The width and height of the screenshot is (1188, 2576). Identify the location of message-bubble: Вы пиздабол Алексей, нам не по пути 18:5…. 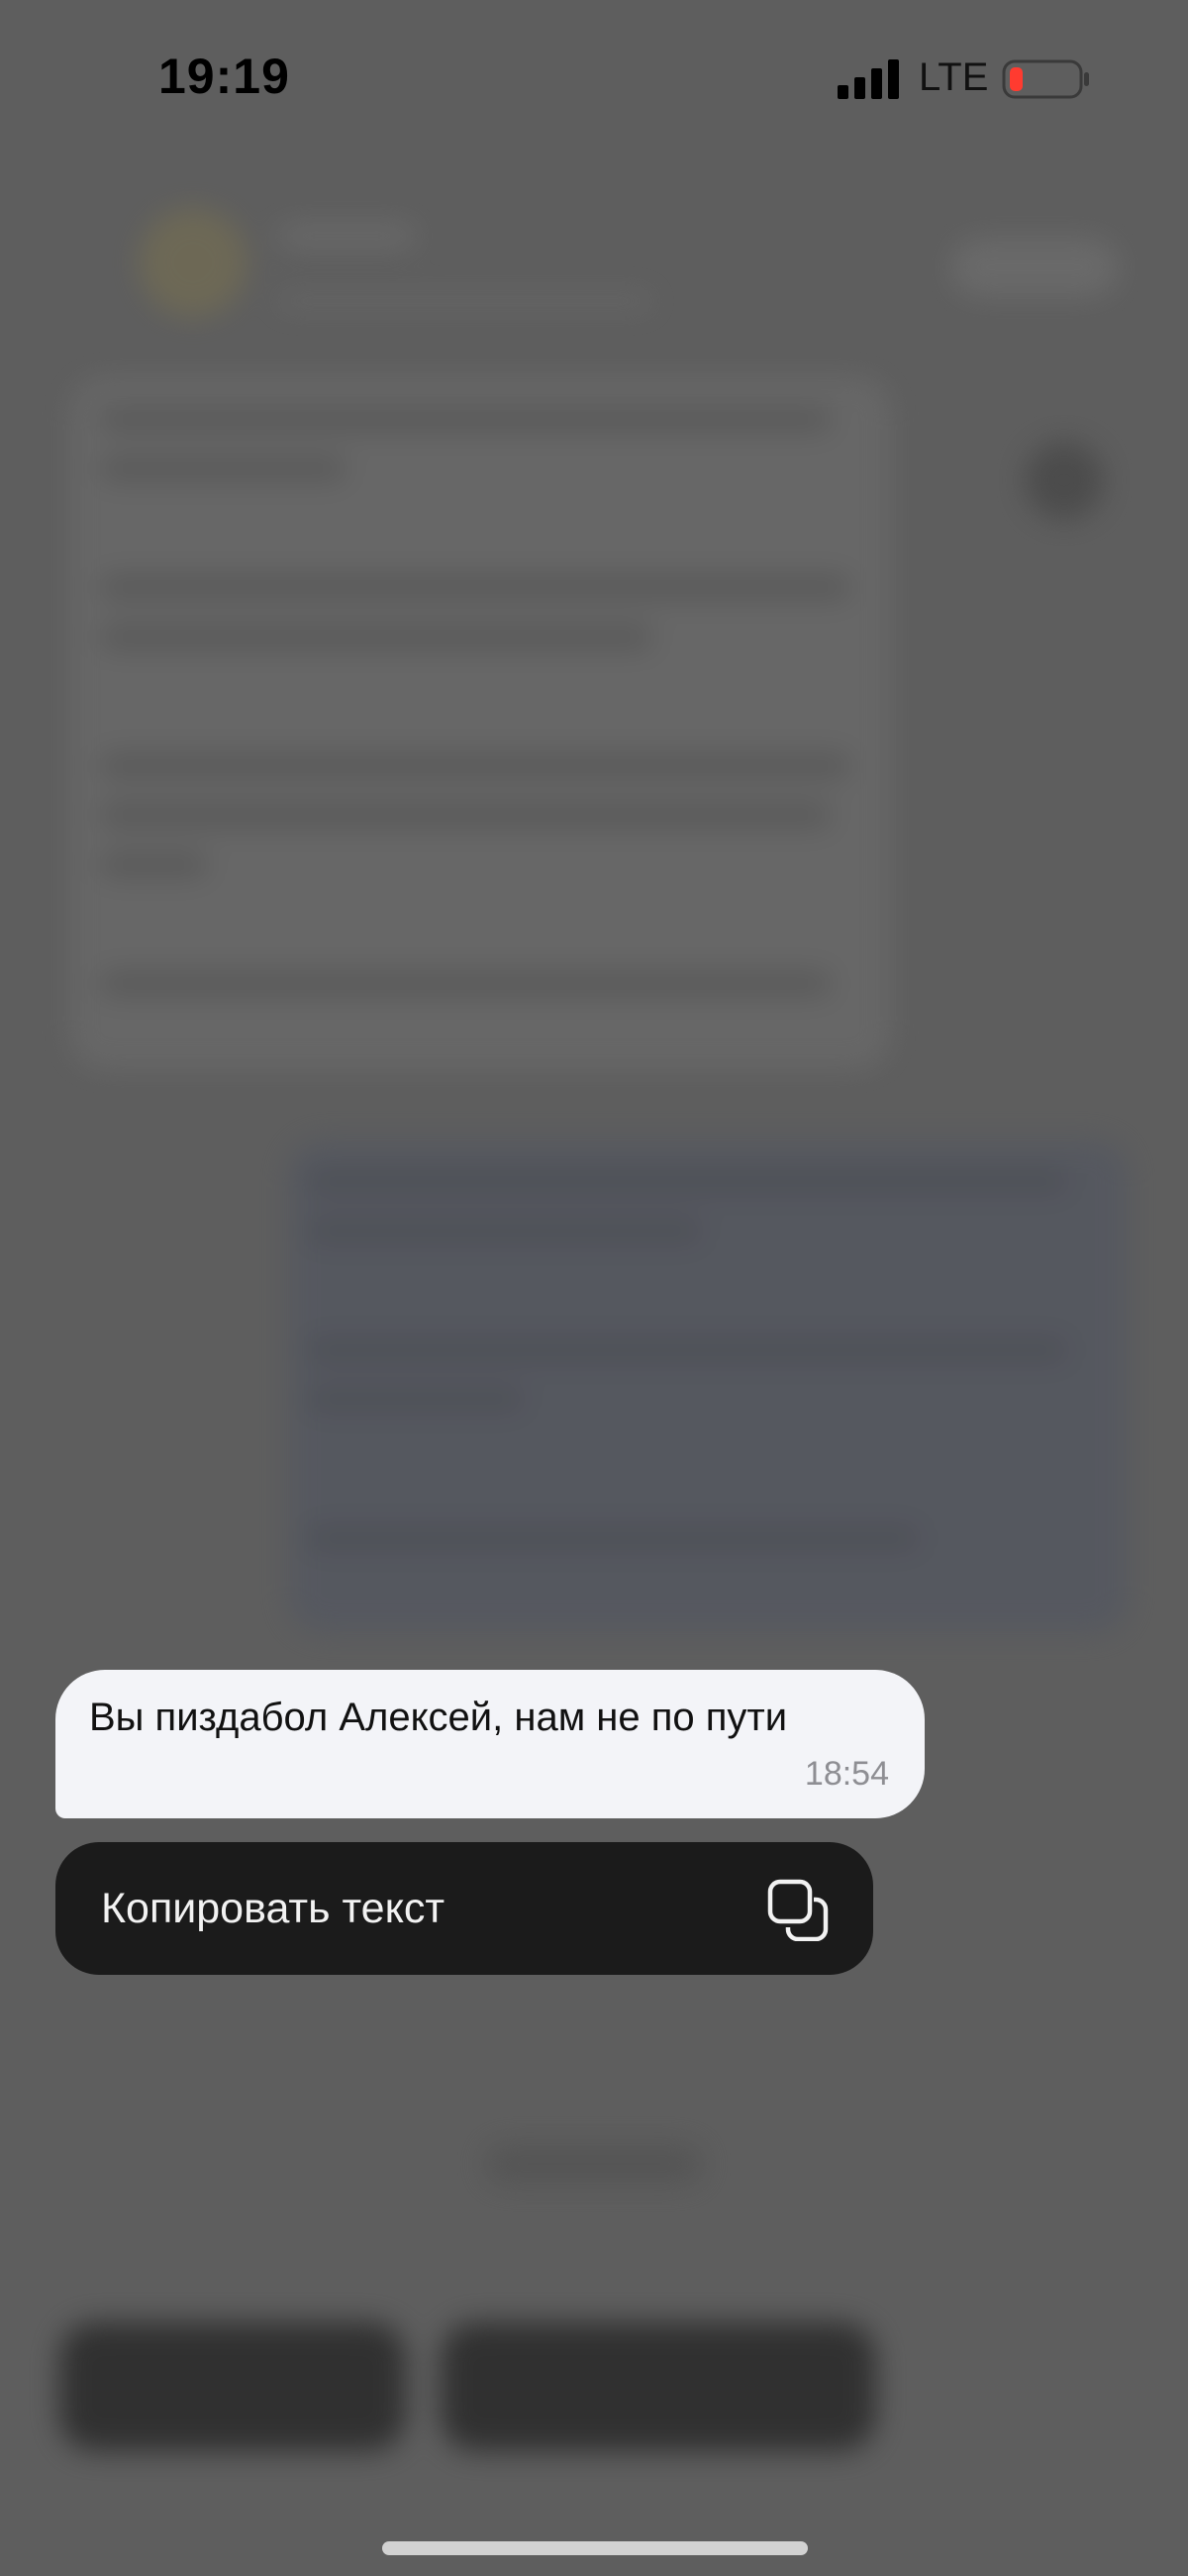
(490, 1744).